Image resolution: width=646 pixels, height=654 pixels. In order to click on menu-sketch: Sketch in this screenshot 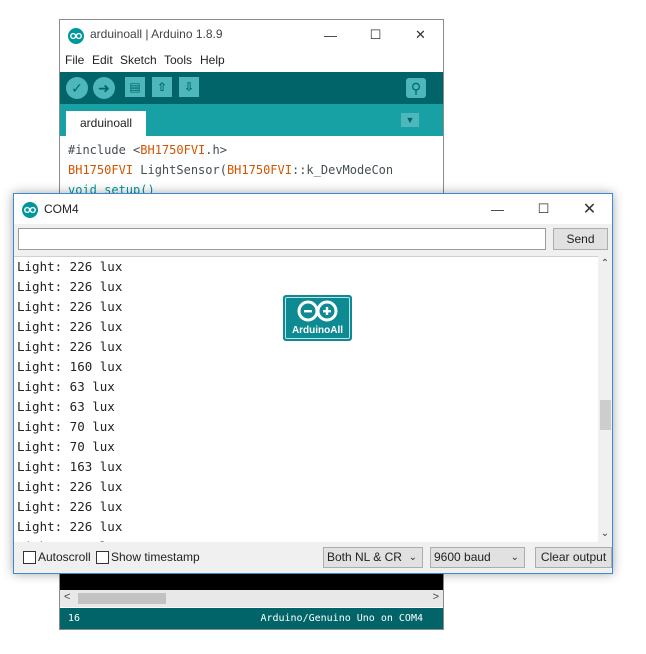, I will do `click(138, 60)`.